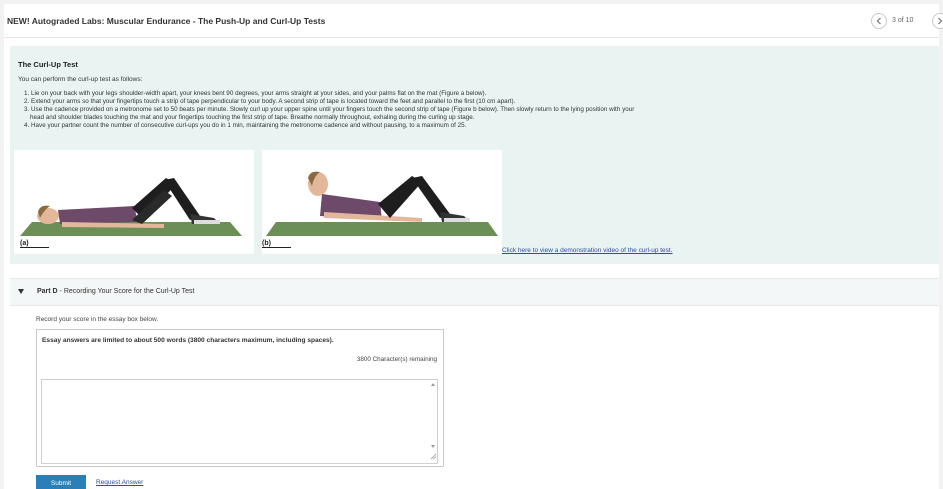  What do you see at coordinates (47, 291) in the screenshot?
I see `part-name: Part D` at bounding box center [47, 291].